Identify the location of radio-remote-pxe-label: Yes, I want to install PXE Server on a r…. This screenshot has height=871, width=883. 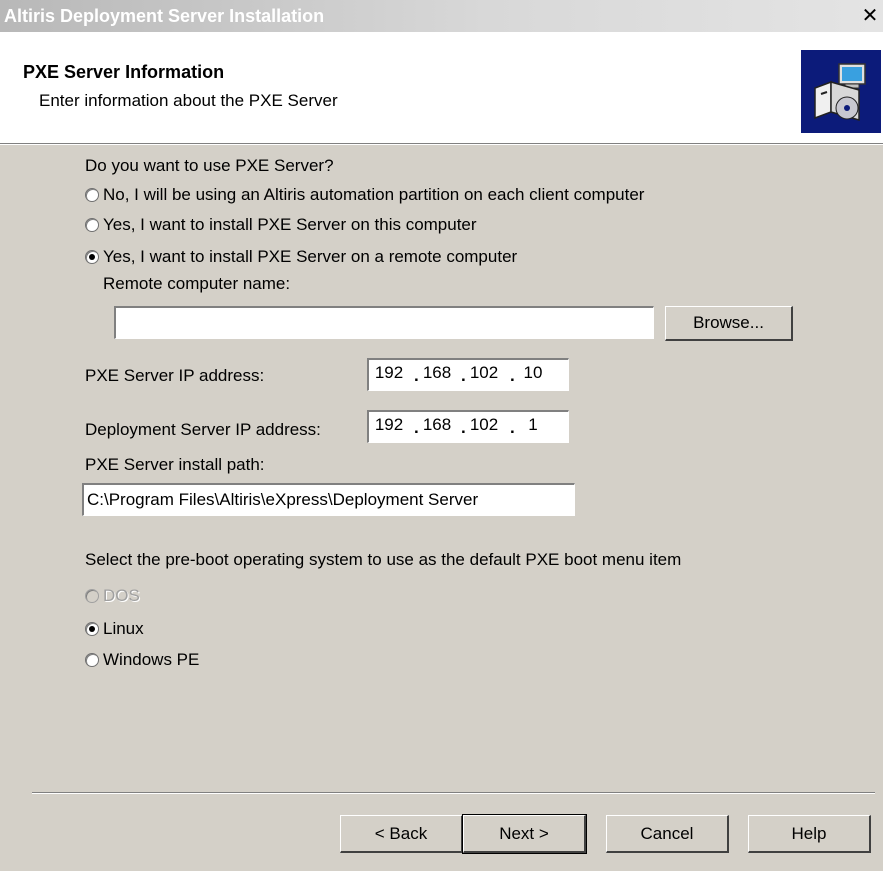
(310, 257).